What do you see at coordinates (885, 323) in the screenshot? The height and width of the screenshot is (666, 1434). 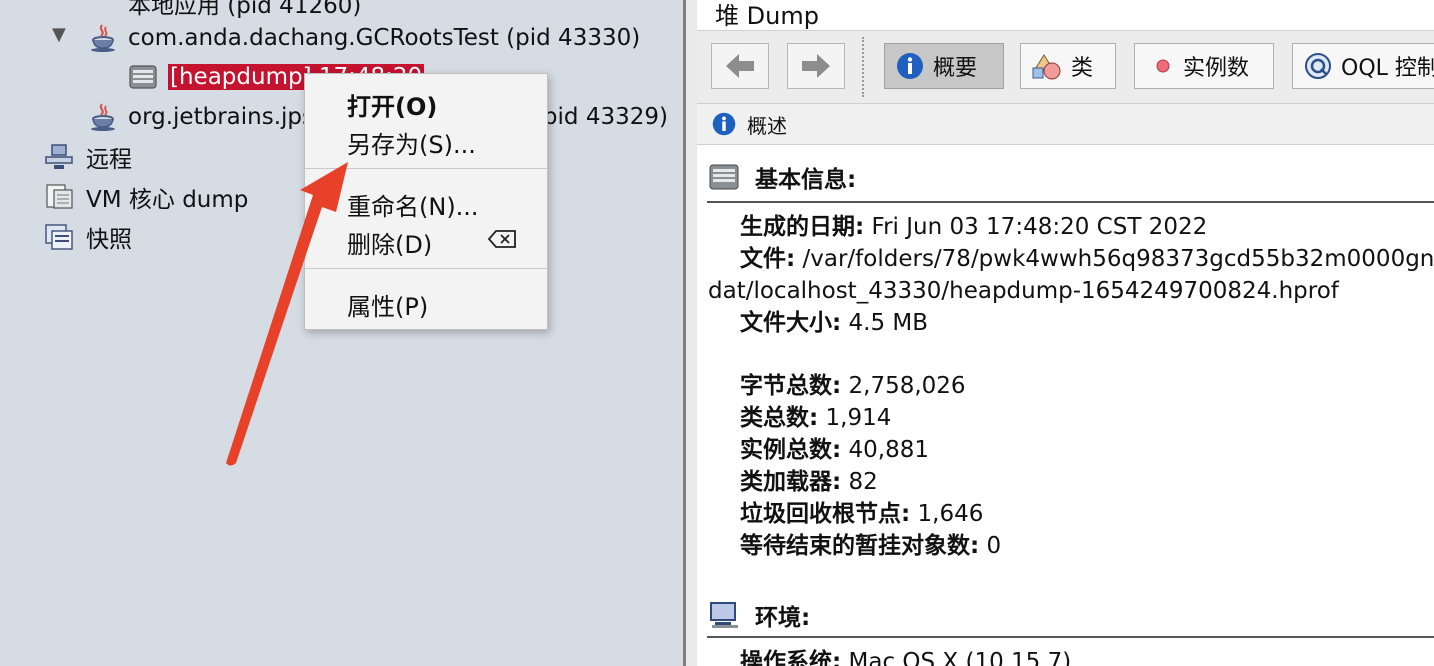 I see `info-value: 4.5 MB` at bounding box center [885, 323].